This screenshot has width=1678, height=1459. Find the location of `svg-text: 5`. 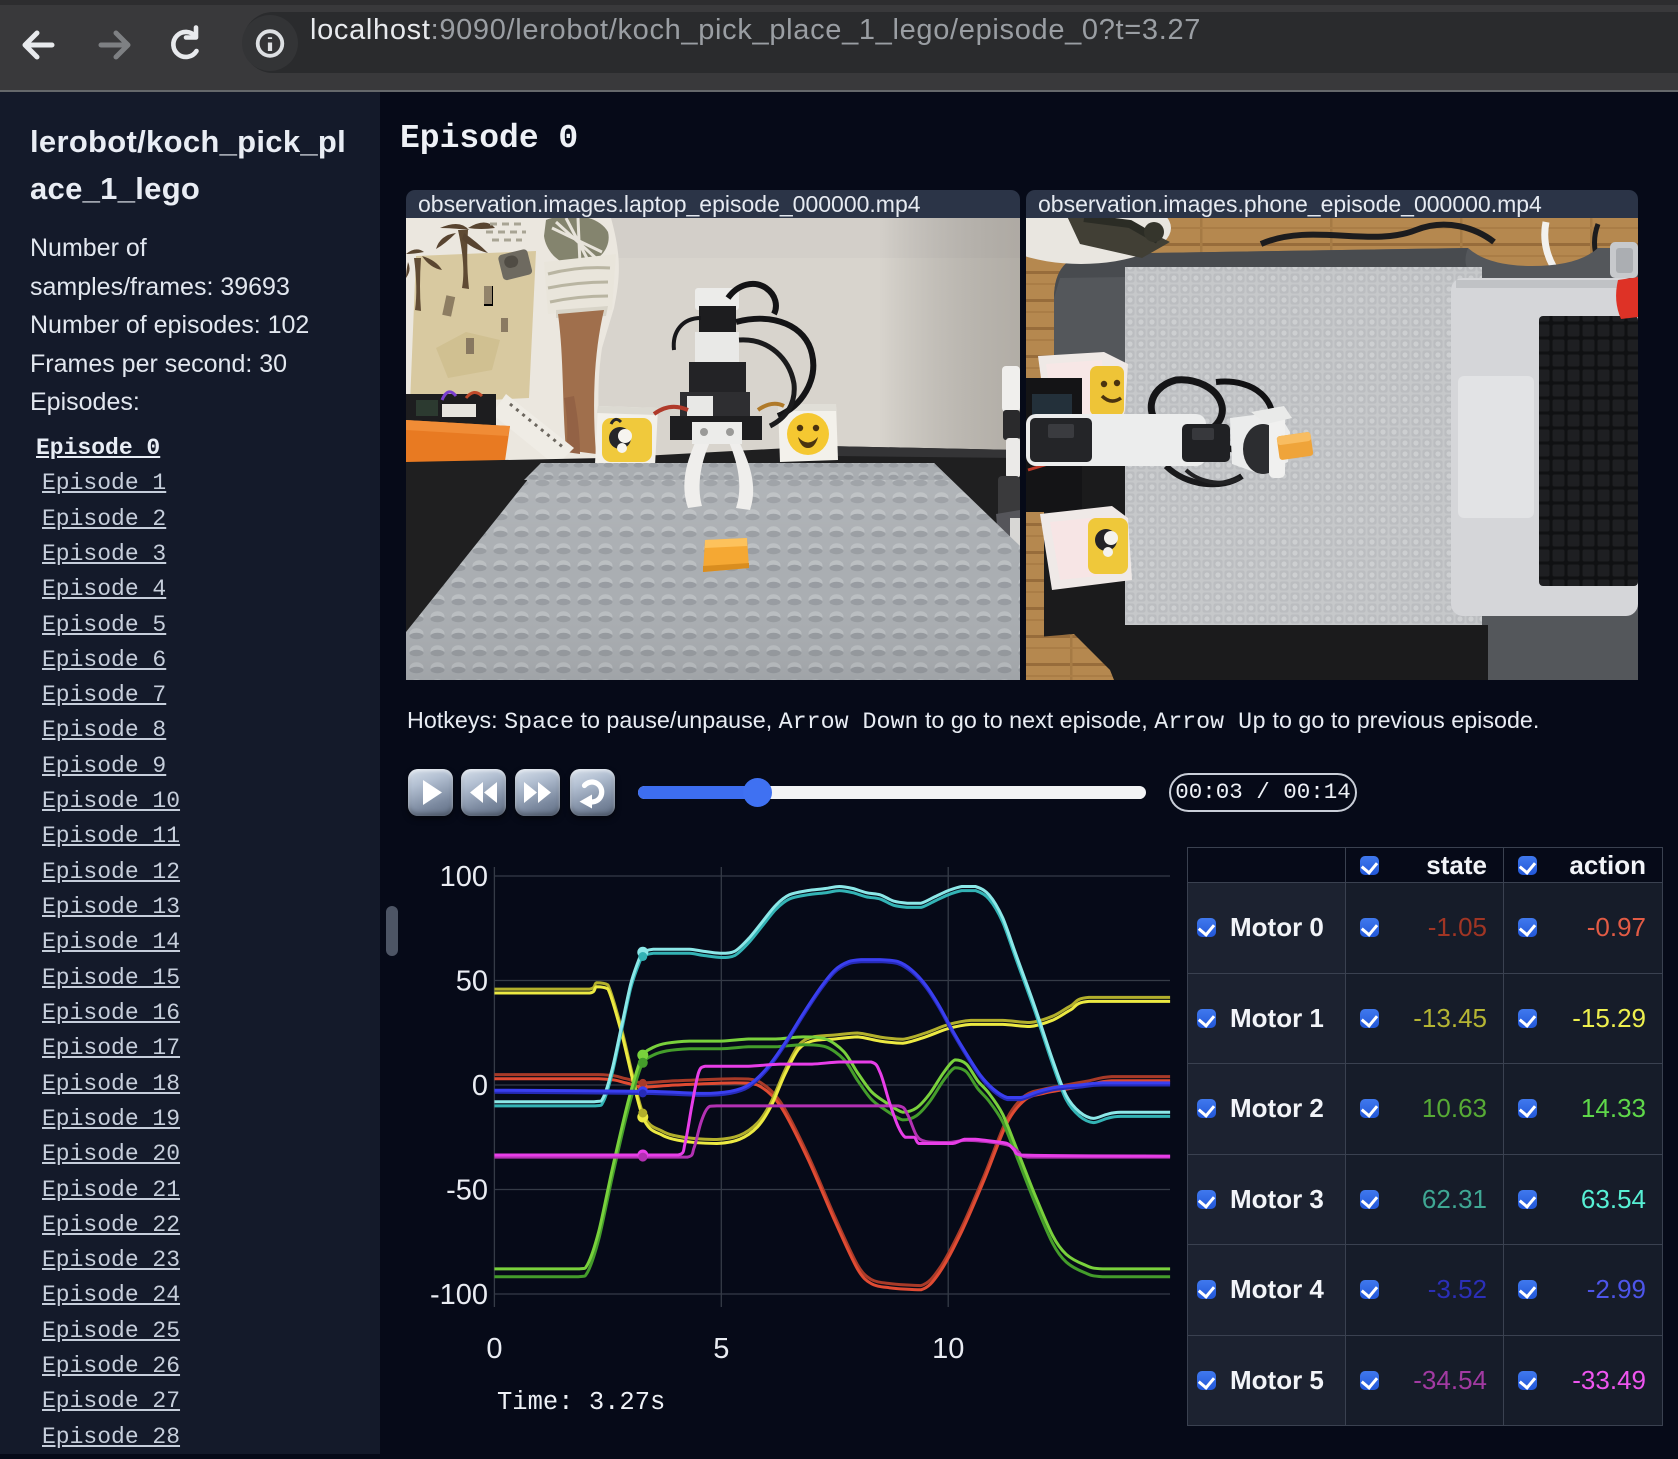

svg-text: 5 is located at coordinates (721, 1349).